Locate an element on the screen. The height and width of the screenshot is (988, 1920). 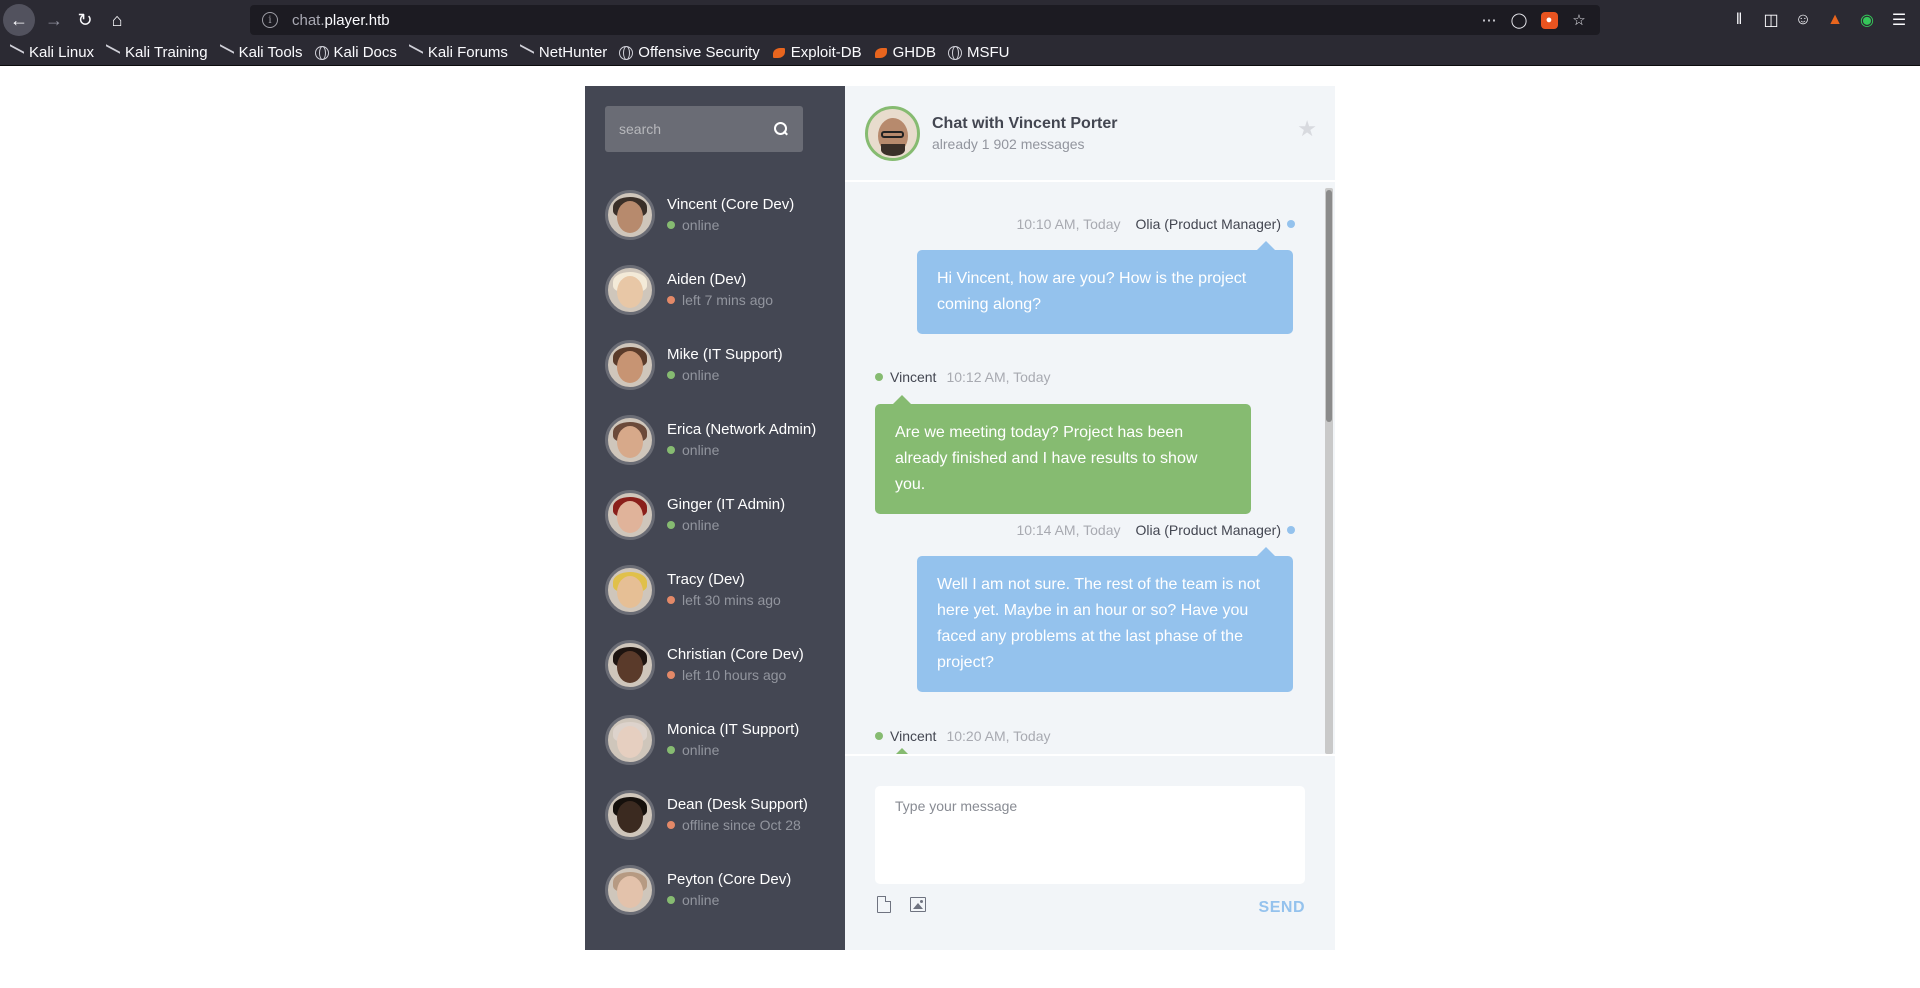
extension-icon: ◉ is located at coordinates (1867, 20).